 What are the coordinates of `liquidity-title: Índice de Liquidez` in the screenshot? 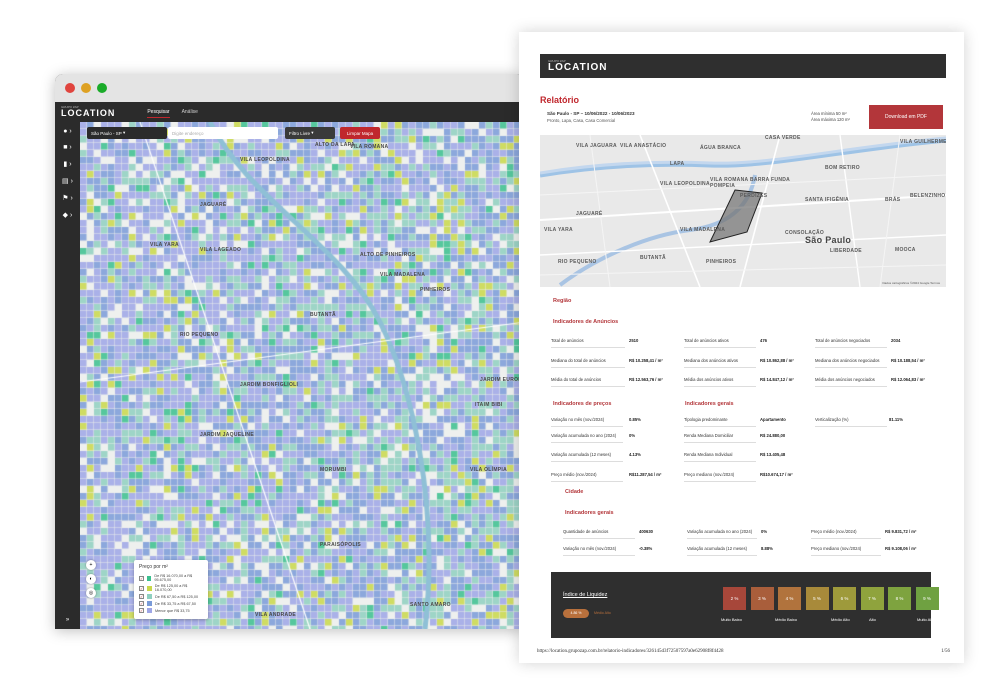 It's located at (585, 595).